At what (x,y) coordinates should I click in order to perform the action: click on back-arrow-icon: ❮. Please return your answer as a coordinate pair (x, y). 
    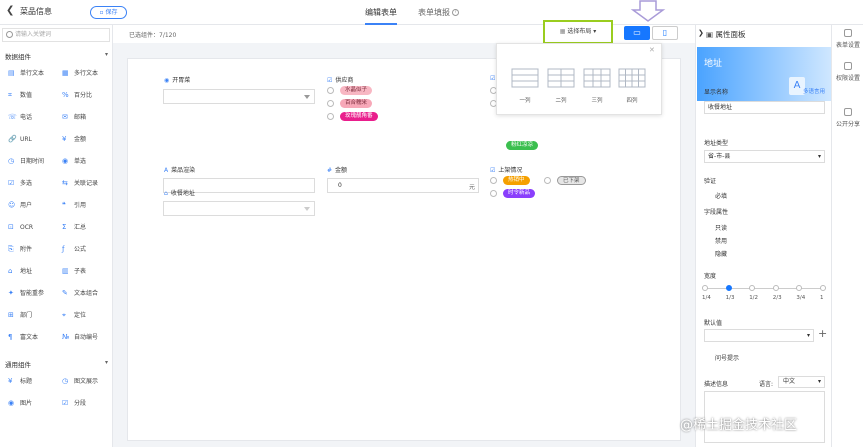
    Looking at the image, I should click on (10, 10).